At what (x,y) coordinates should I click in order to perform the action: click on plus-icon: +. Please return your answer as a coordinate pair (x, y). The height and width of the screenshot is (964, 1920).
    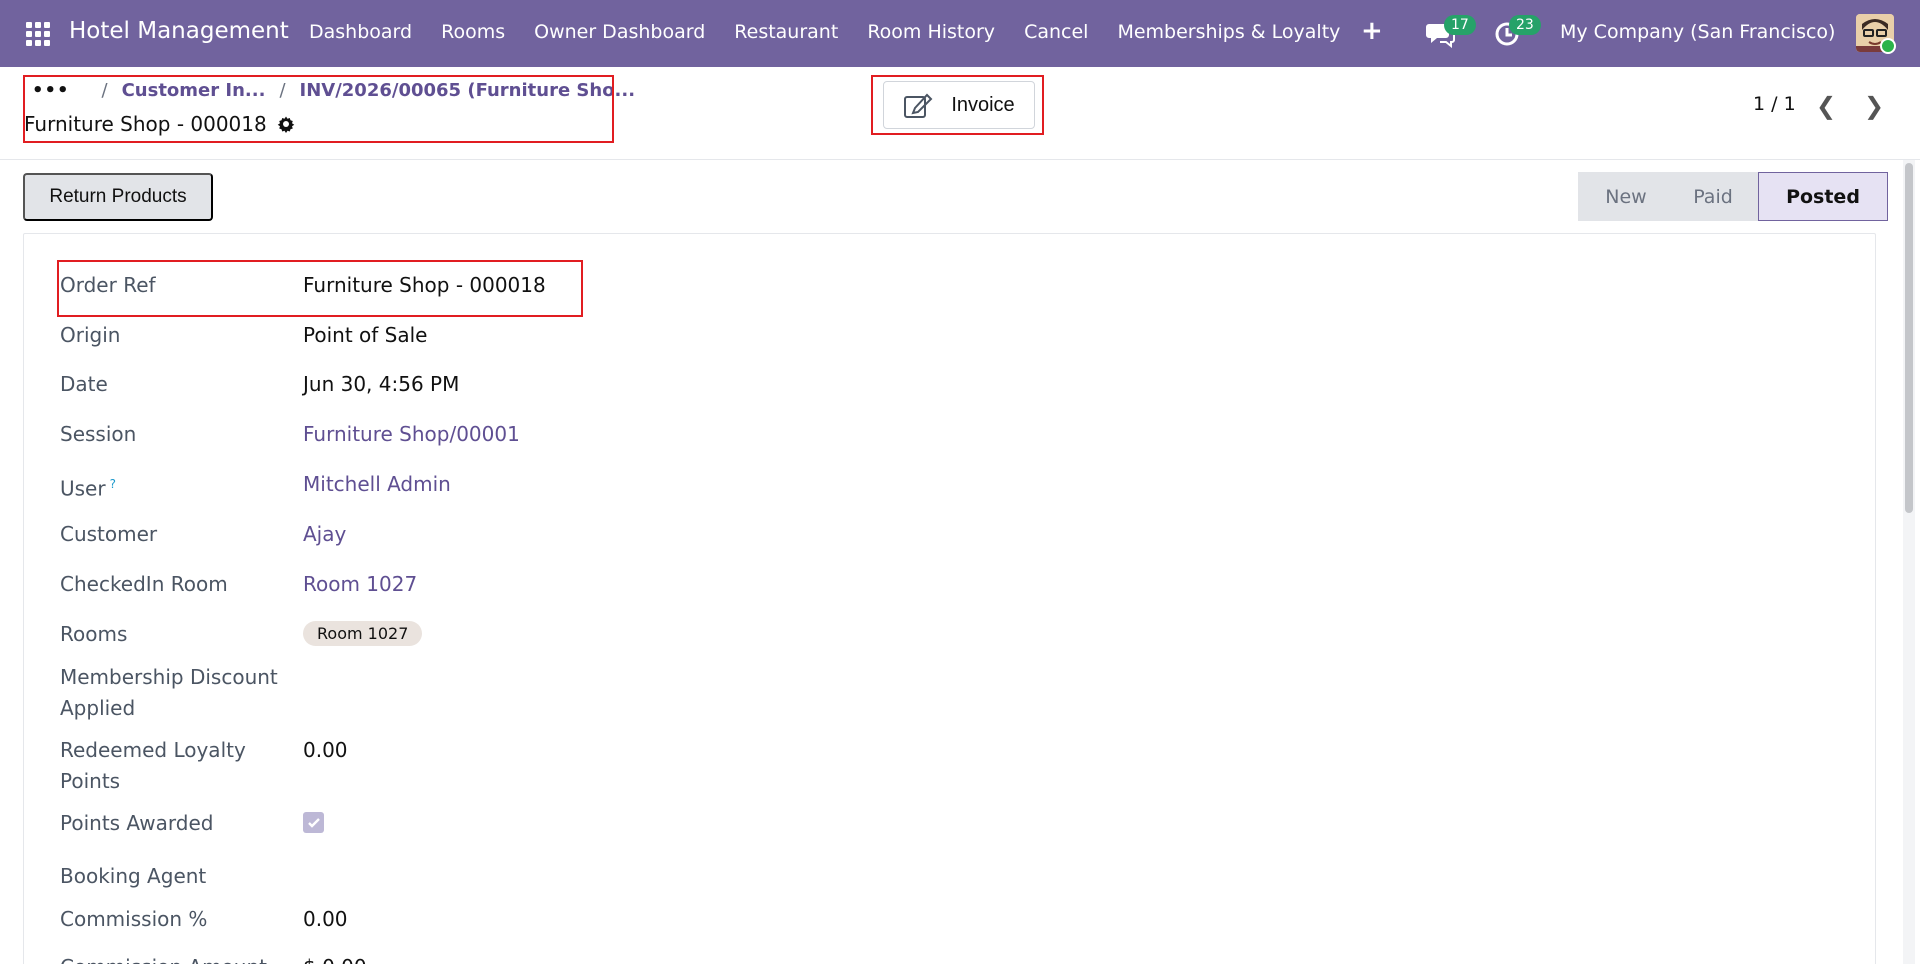
    Looking at the image, I should click on (1372, 31).